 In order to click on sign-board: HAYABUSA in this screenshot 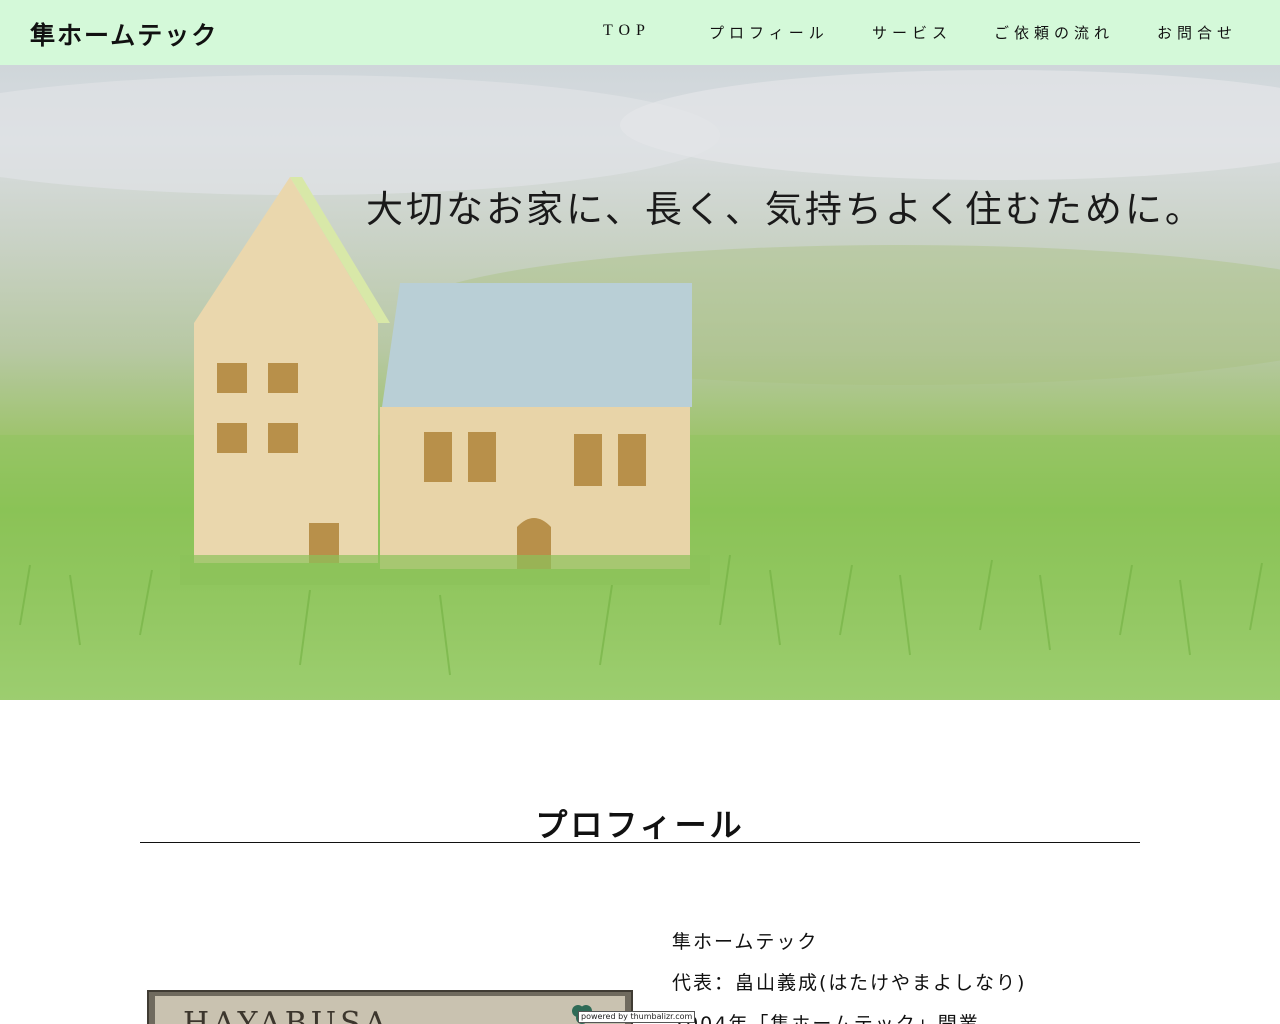, I will do `click(390, 1010)`.